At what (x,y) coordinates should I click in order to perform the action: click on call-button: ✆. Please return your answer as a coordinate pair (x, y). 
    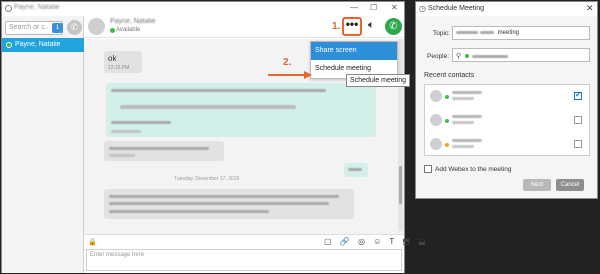
    Looking at the image, I should click on (393, 26).